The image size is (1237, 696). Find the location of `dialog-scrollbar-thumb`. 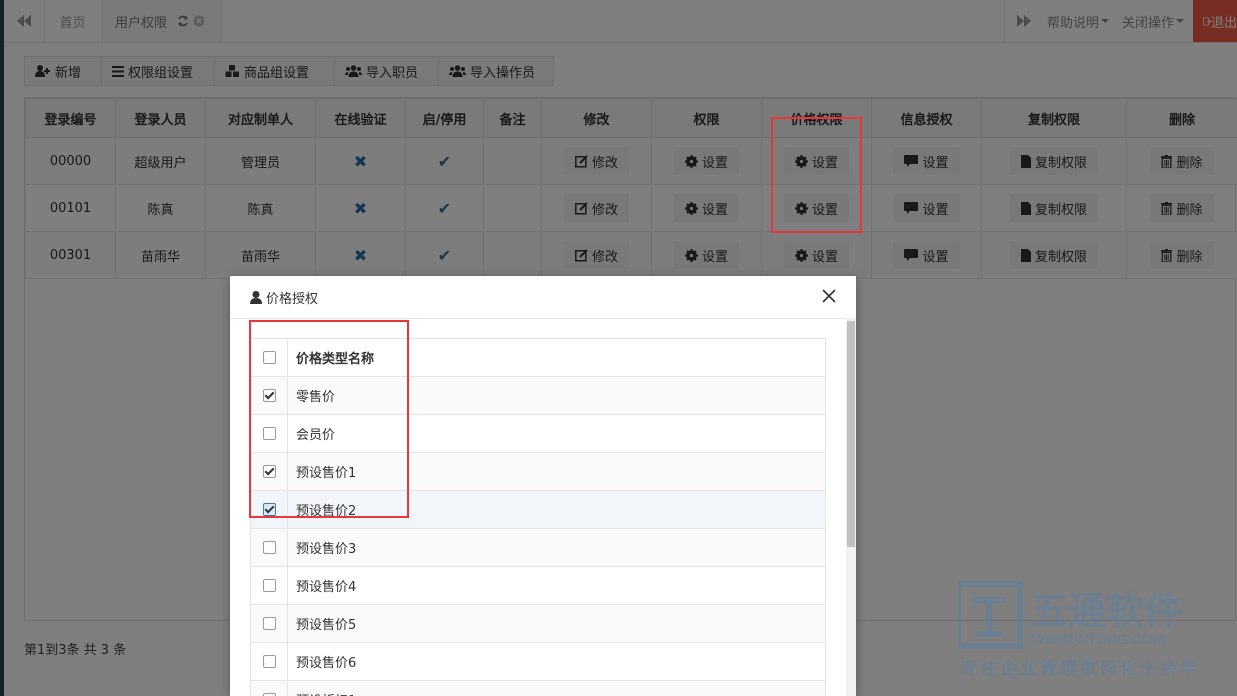

dialog-scrollbar-thumb is located at coordinates (851, 434).